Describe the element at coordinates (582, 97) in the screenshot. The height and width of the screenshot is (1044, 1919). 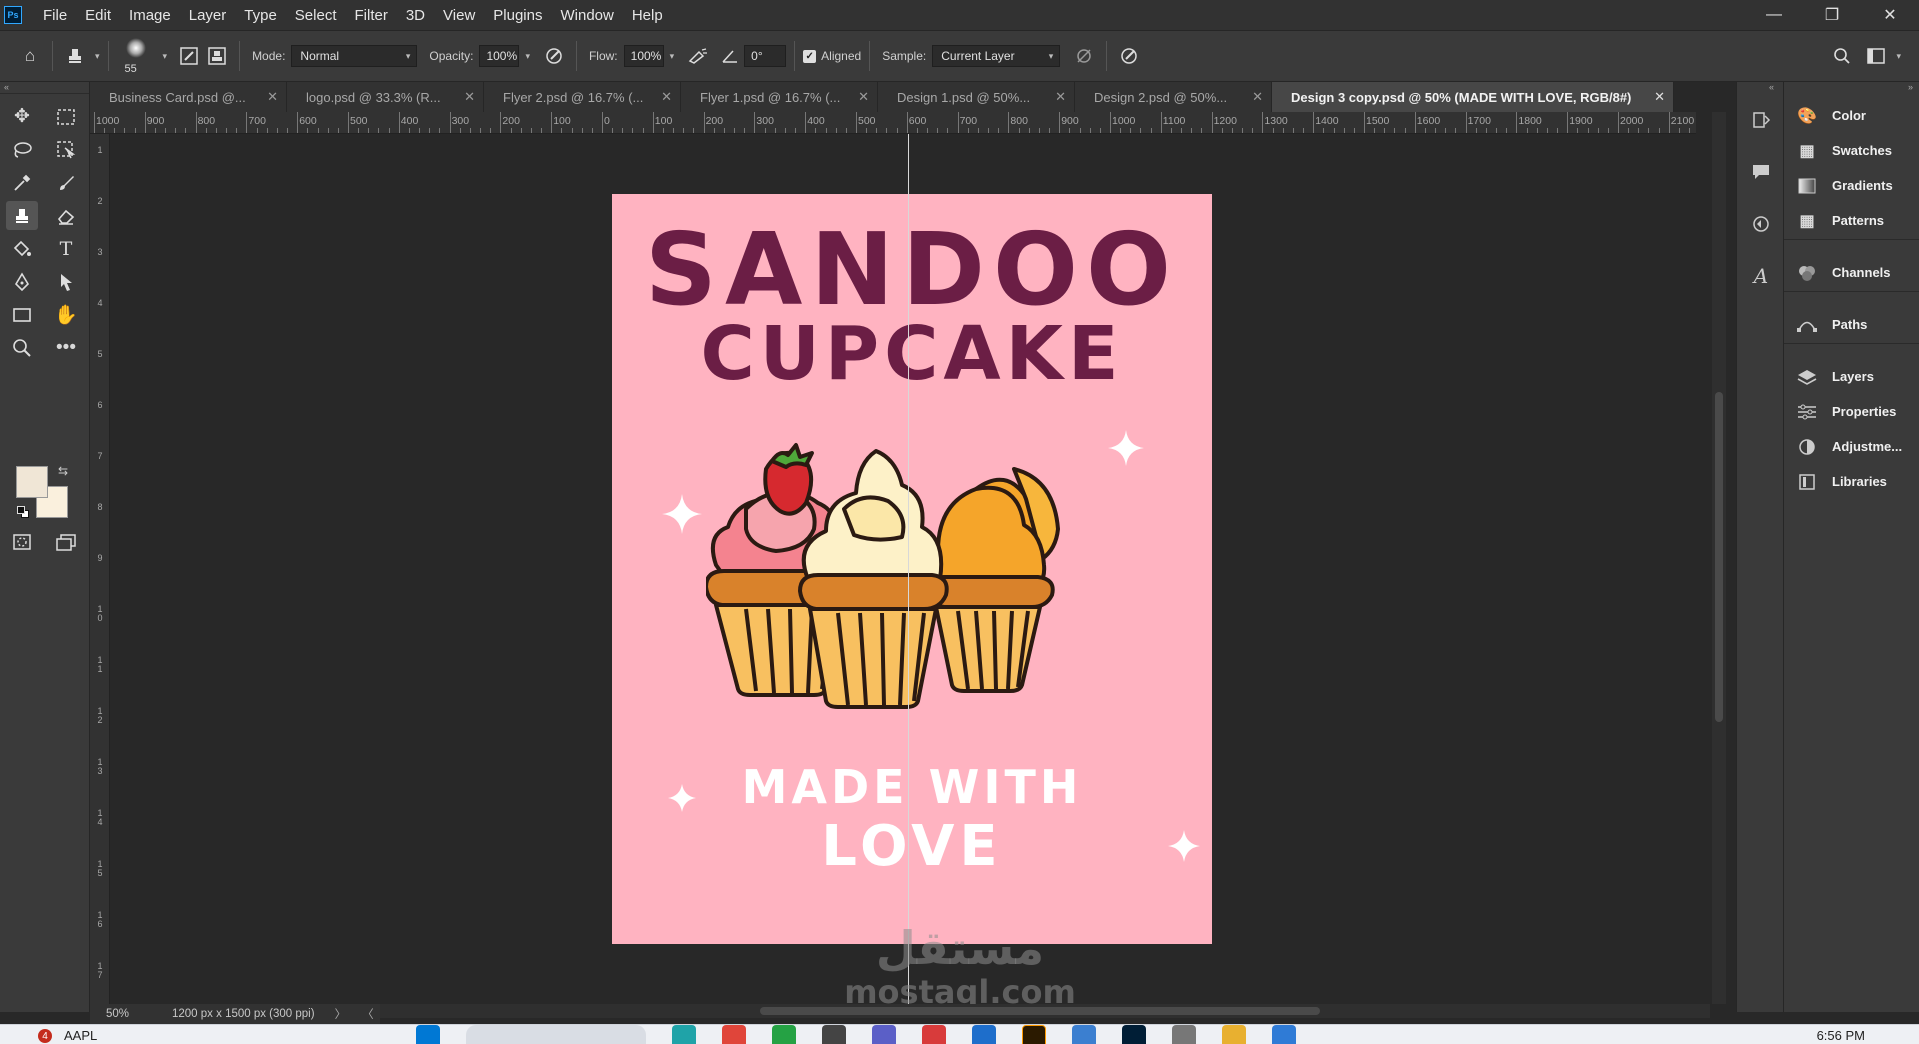
I see `tab-flyer-2: Flyer 2.psd @ 16.7% (... ✕` at that location.